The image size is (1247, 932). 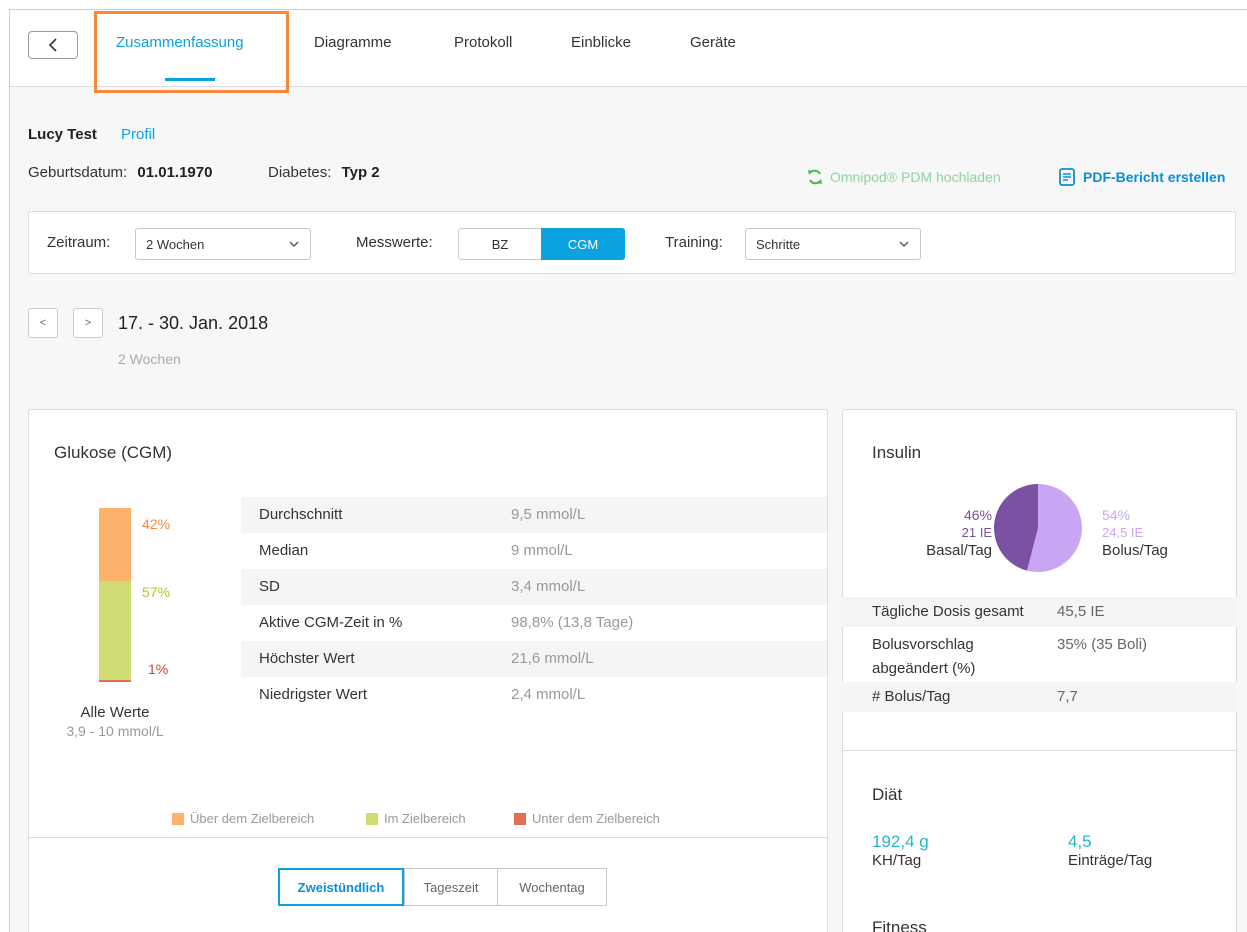 I want to click on training-select-value: Schritte, so click(x=778, y=244).